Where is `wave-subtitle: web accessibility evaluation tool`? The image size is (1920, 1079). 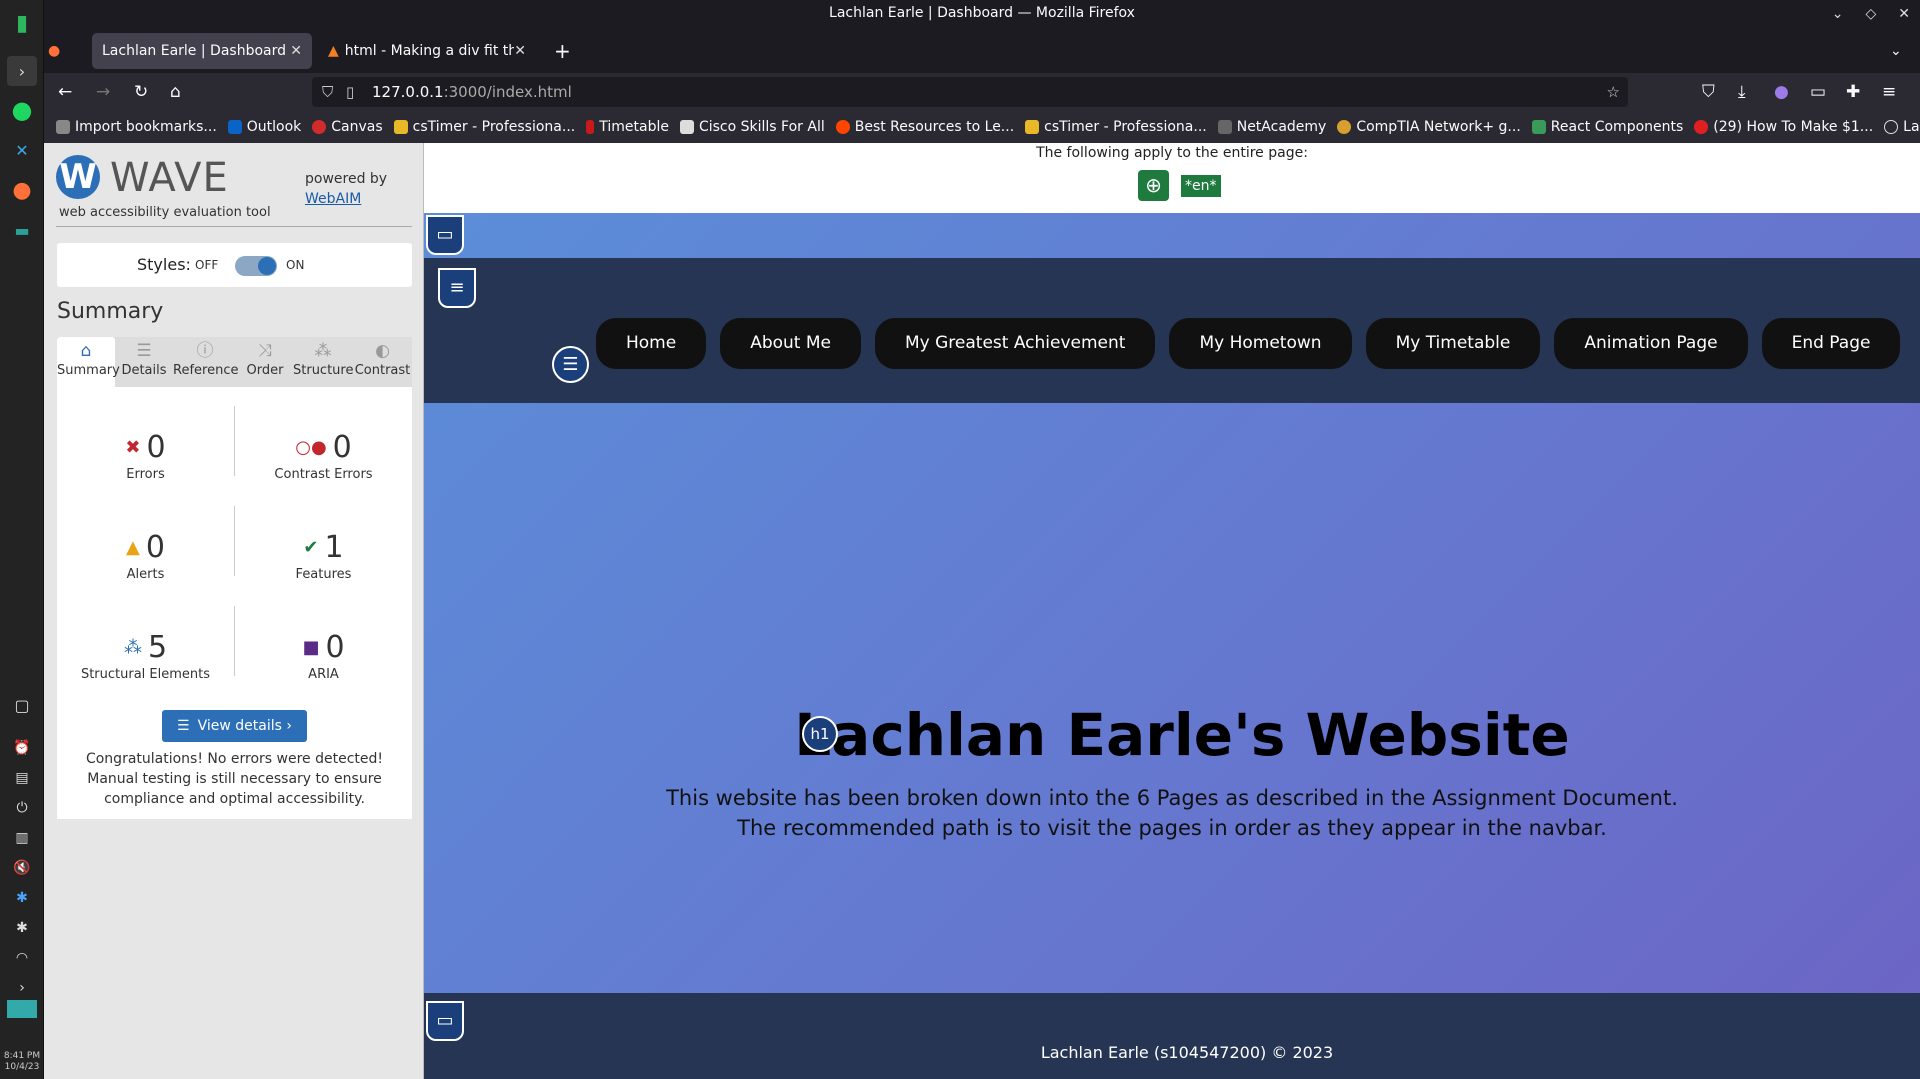 wave-subtitle: web accessibility evaluation tool is located at coordinates (165, 212).